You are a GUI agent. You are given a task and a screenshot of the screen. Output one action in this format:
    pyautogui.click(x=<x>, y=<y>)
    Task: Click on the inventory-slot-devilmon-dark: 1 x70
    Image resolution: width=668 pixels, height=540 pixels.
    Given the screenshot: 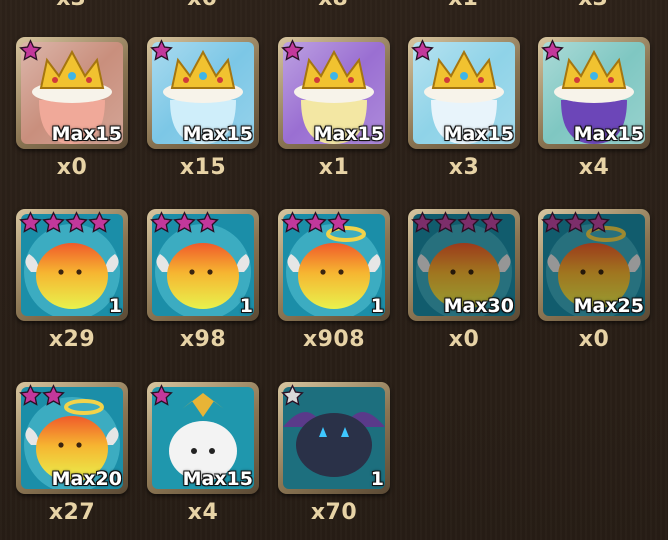 What is the action you would take?
    pyautogui.click(x=334, y=457)
    